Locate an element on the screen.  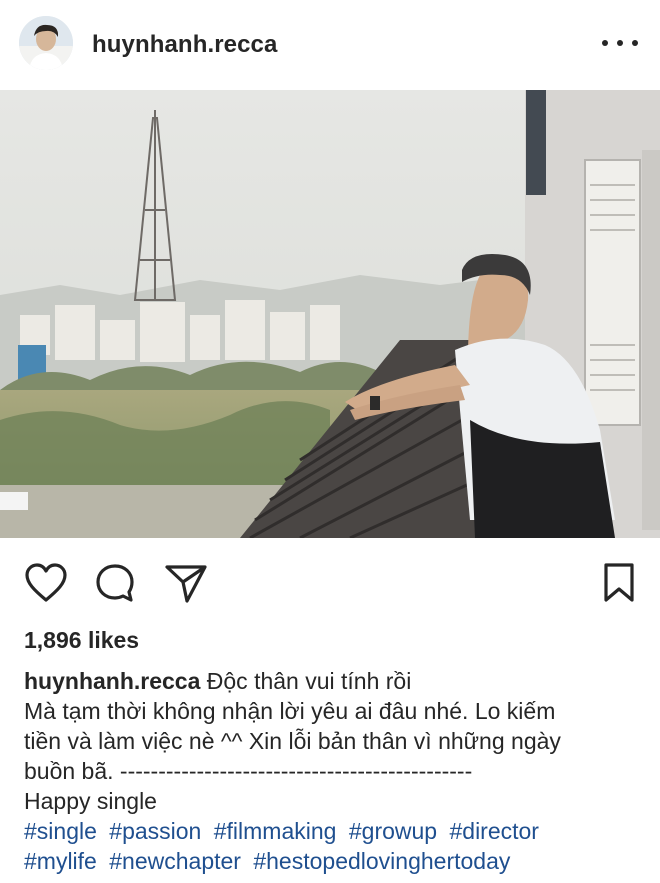
hashtag-link: #director is located at coordinates (493, 831).